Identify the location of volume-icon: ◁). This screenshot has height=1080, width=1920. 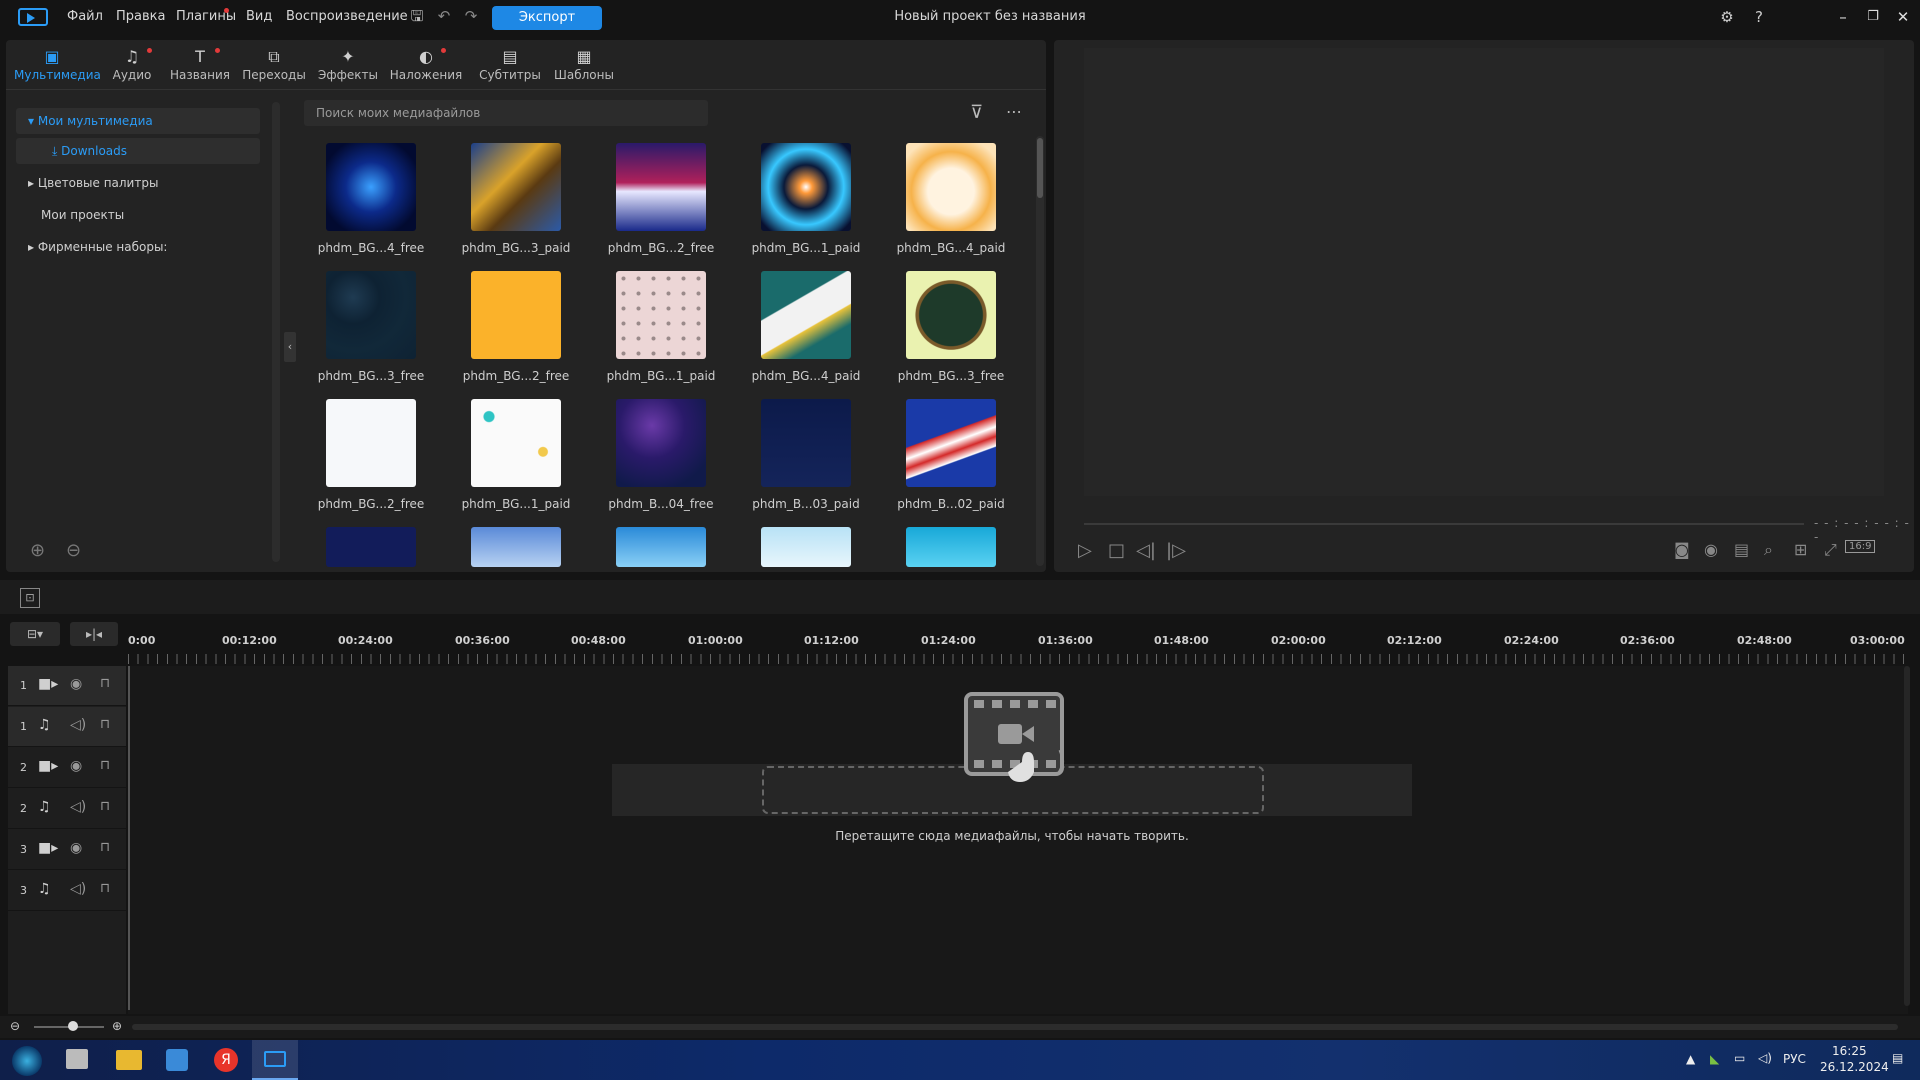
(1765, 1058).